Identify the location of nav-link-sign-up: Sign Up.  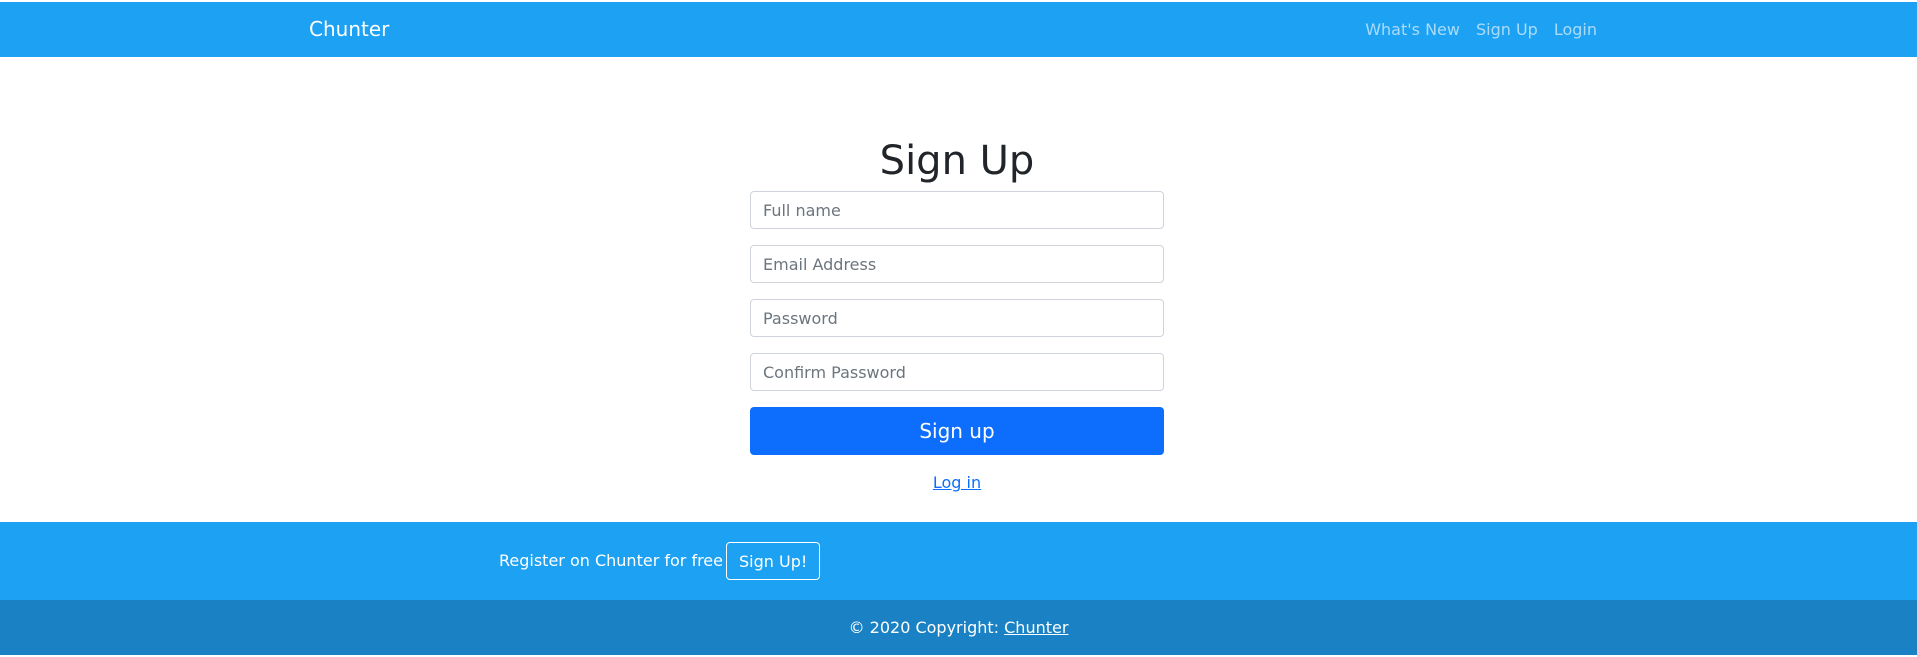
(1507, 29).